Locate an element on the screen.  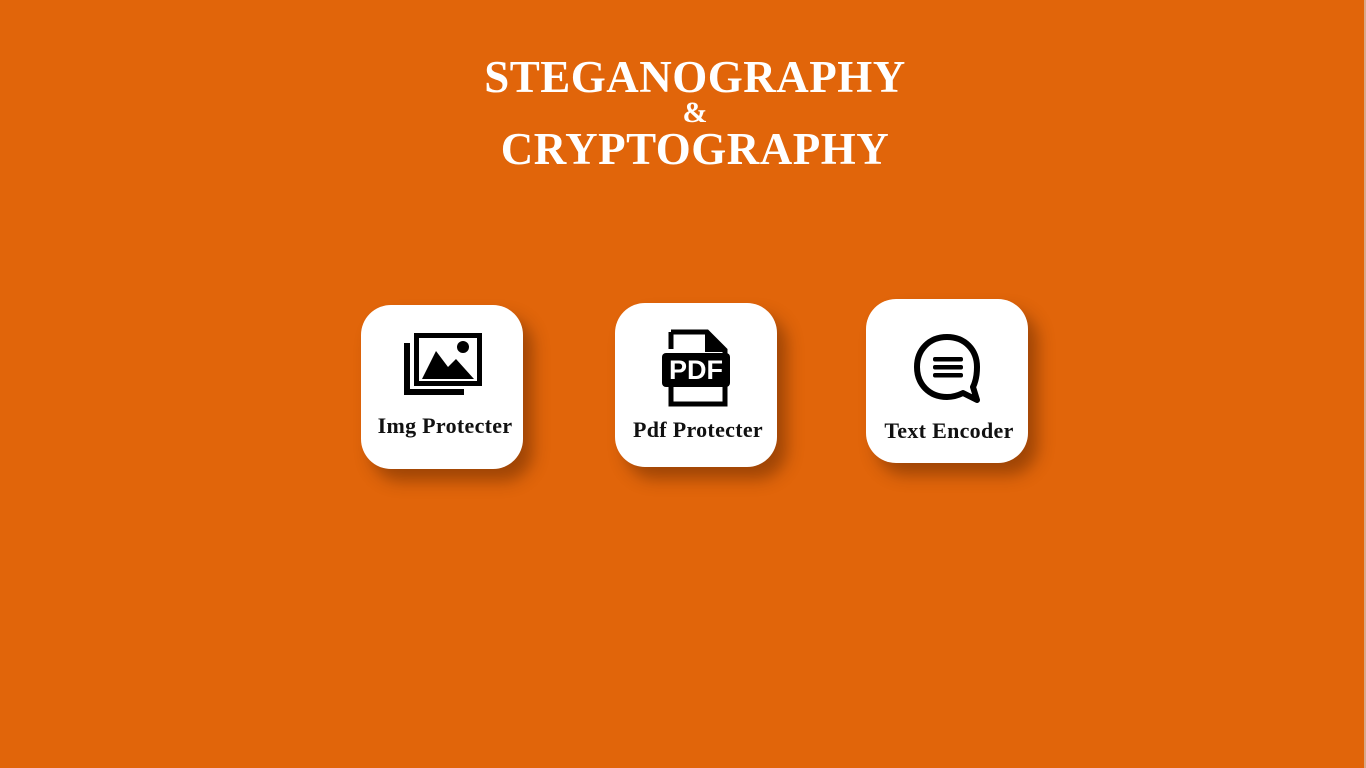
title-cryptography: CRYPTOGRAPHY is located at coordinates (695, 149).